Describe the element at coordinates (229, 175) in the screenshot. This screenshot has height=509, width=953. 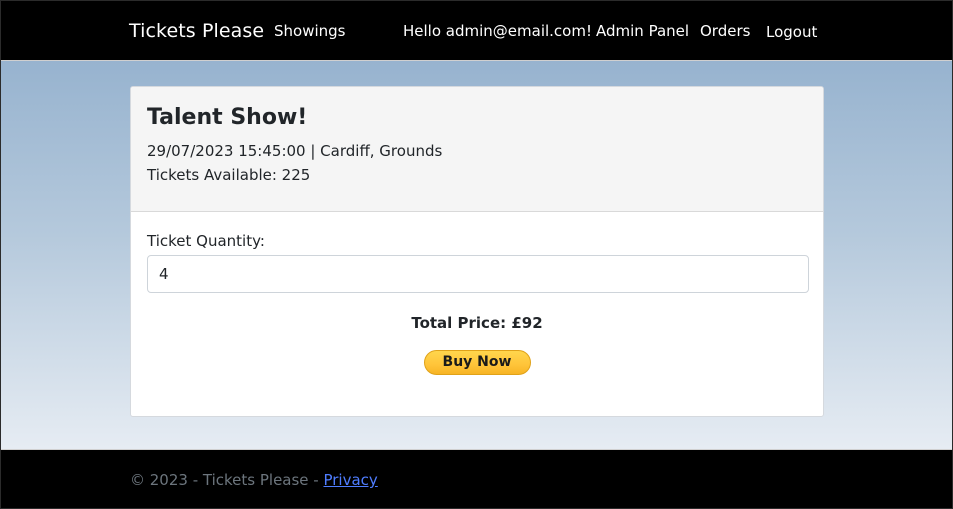
I see `tickets-available: Tickets Available: 225` at that location.